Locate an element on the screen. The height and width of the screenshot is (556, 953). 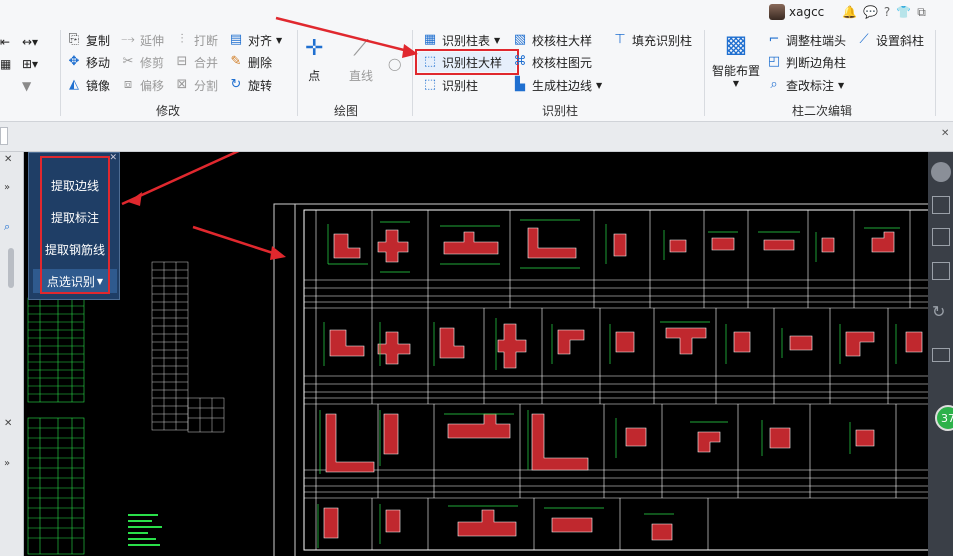
top-arrow-overlay is located at coordinates (346, 37).